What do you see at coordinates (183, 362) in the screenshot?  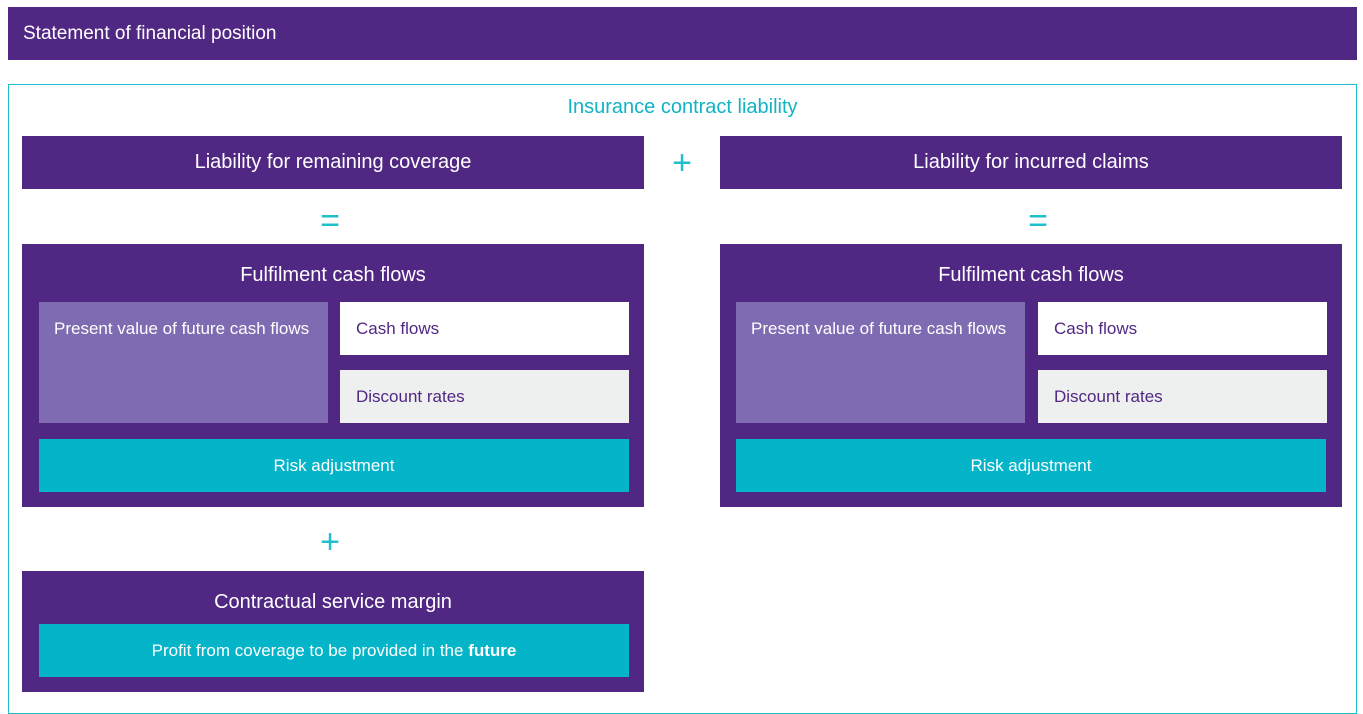 I see `left-present-value-box: Present value of future cash flows` at bounding box center [183, 362].